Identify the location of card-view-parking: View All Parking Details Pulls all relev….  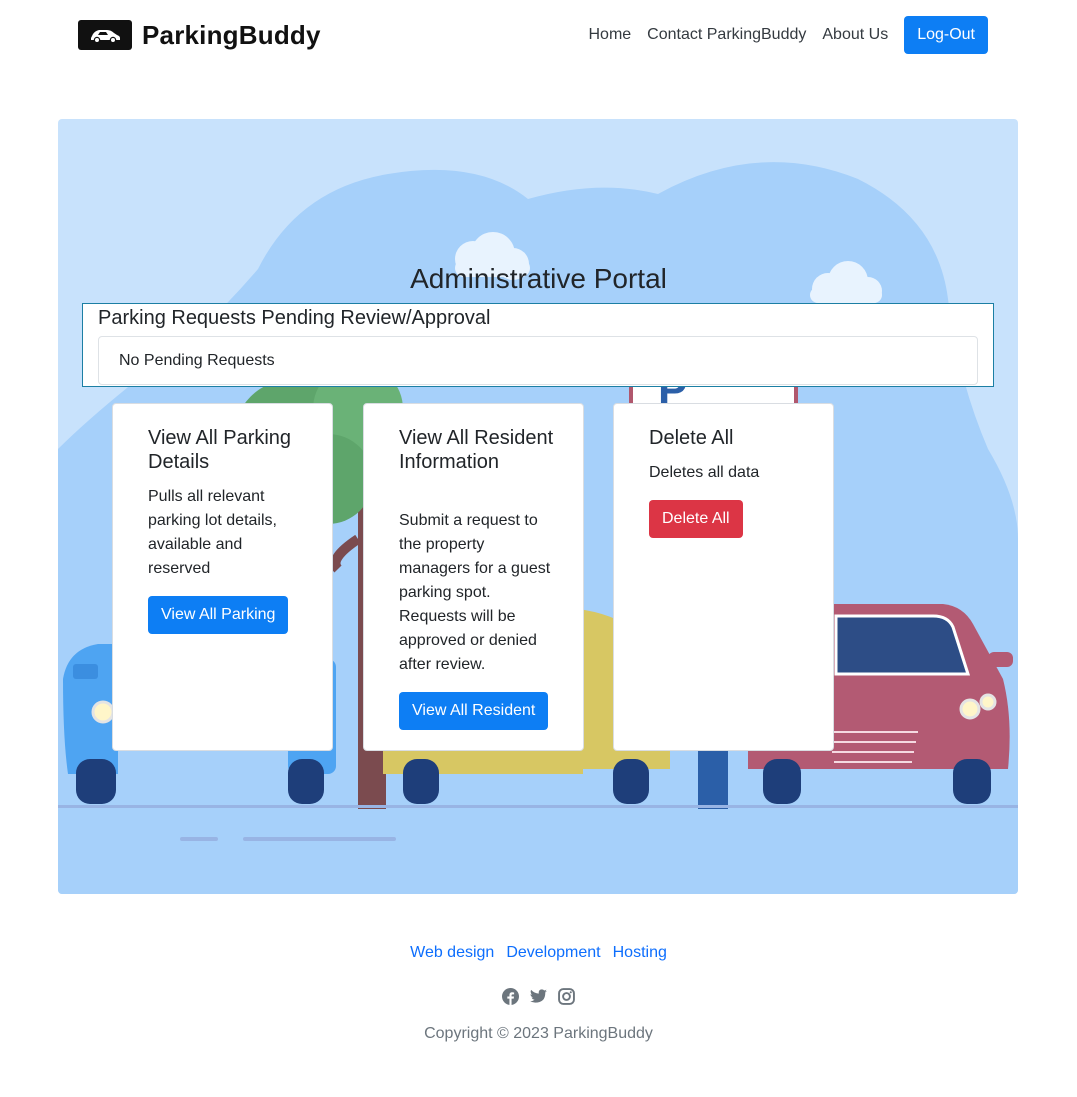
(222, 577).